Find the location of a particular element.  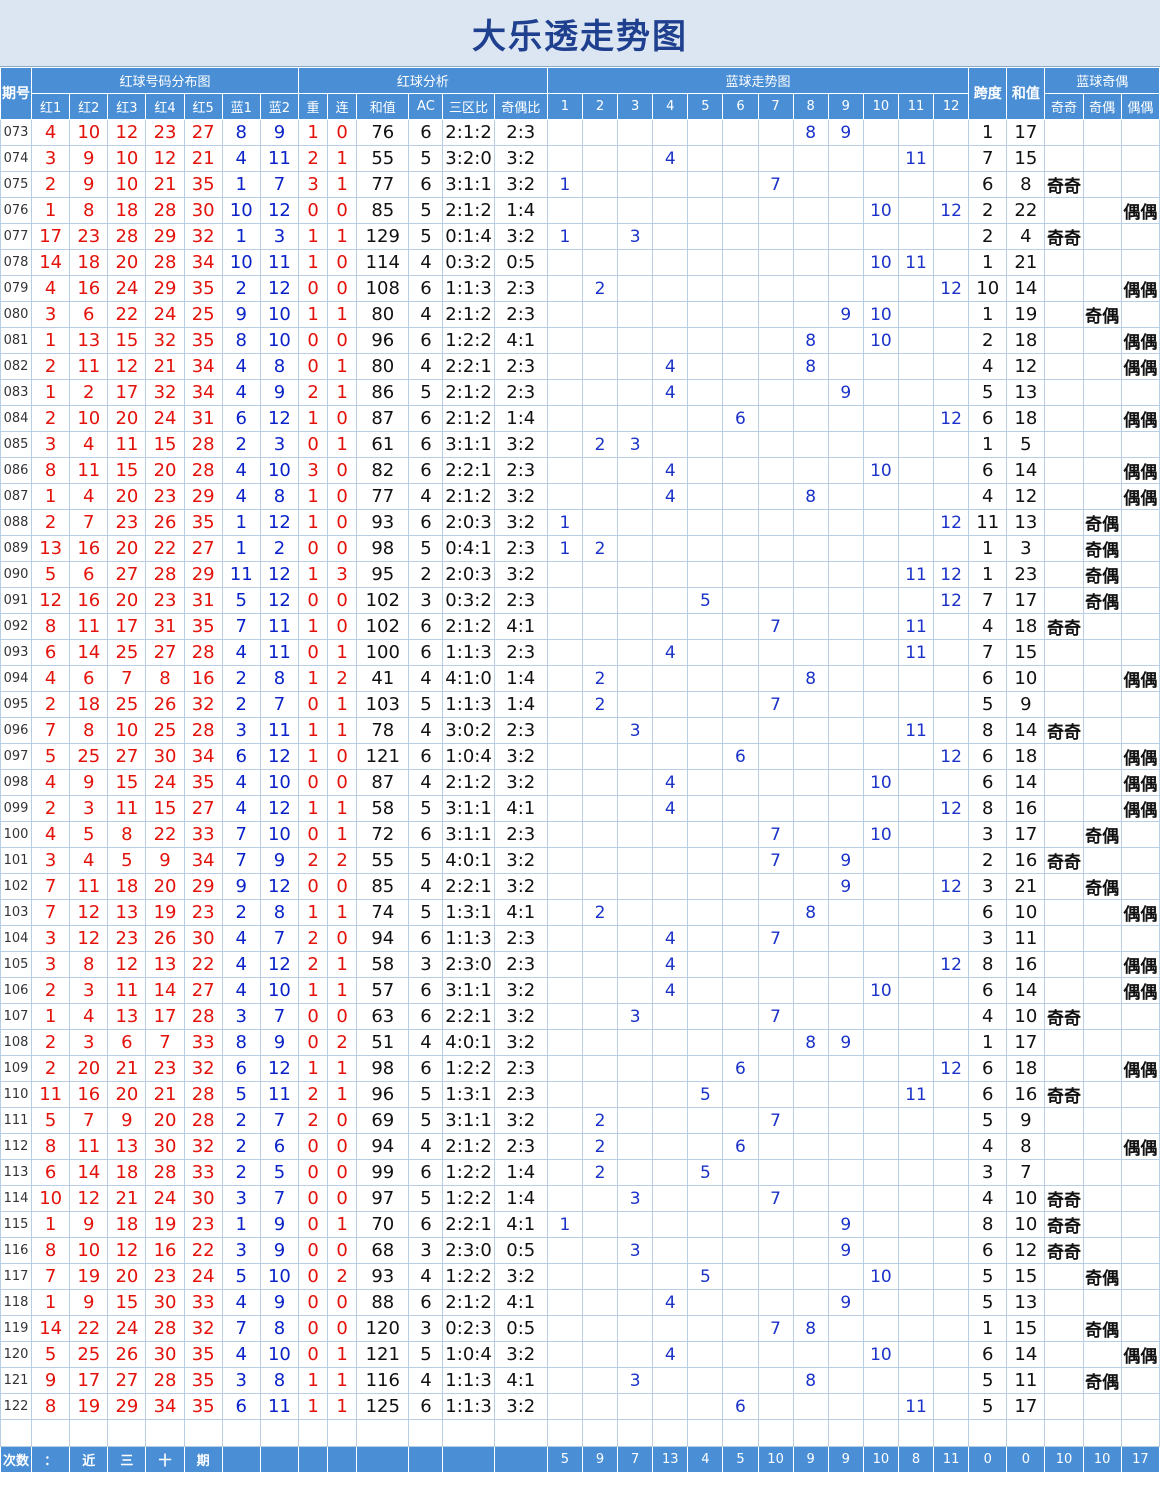

zone-ratio-cell: 2:1:2 is located at coordinates (468, 496).